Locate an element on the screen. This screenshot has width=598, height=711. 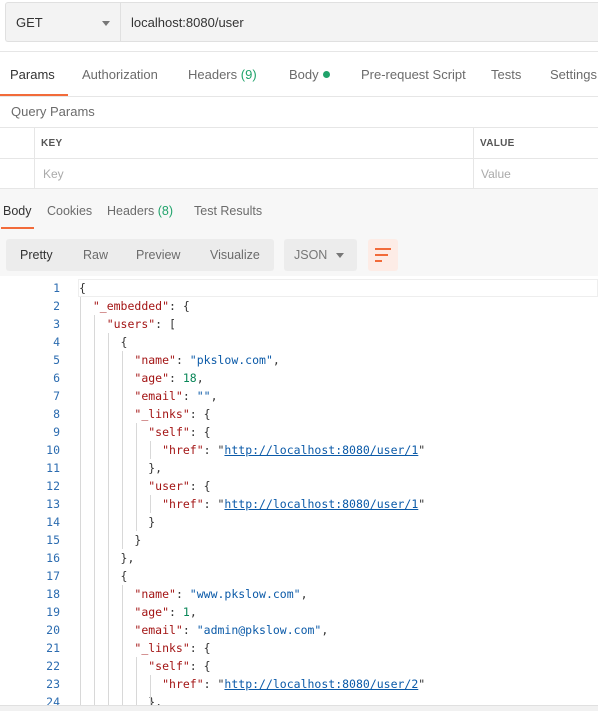
code-text: "name": "pkslow.com", is located at coordinates (207, 360).